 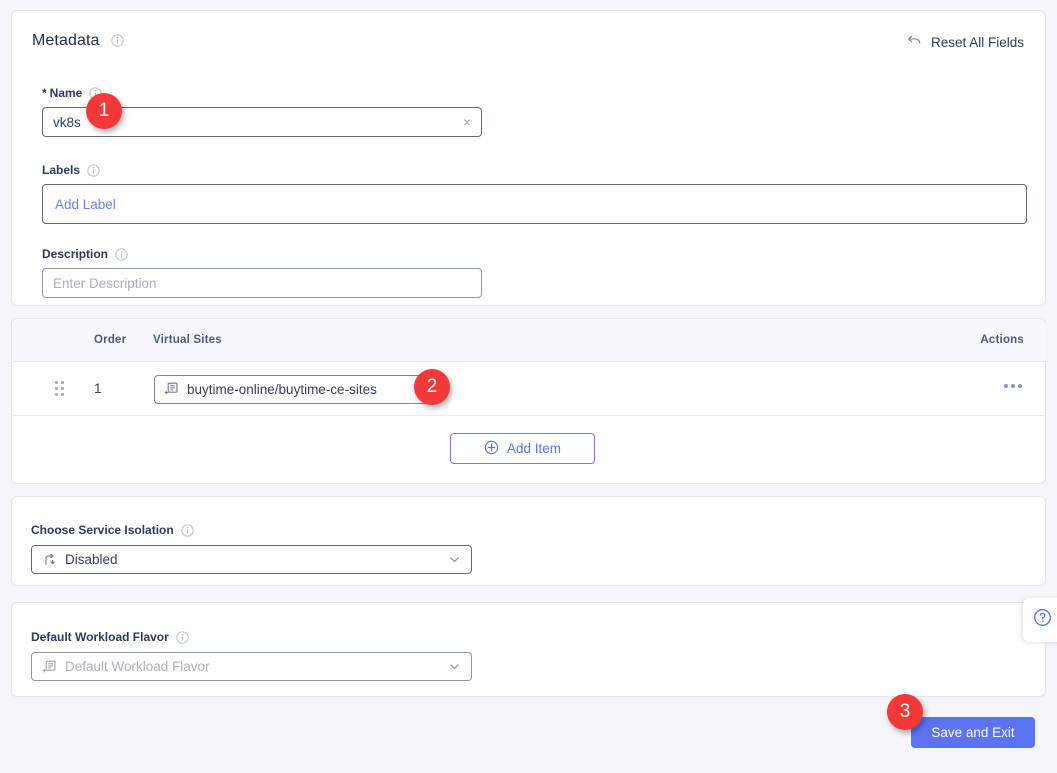 What do you see at coordinates (61, 170) in the screenshot?
I see `labels-label-text: Labels` at bounding box center [61, 170].